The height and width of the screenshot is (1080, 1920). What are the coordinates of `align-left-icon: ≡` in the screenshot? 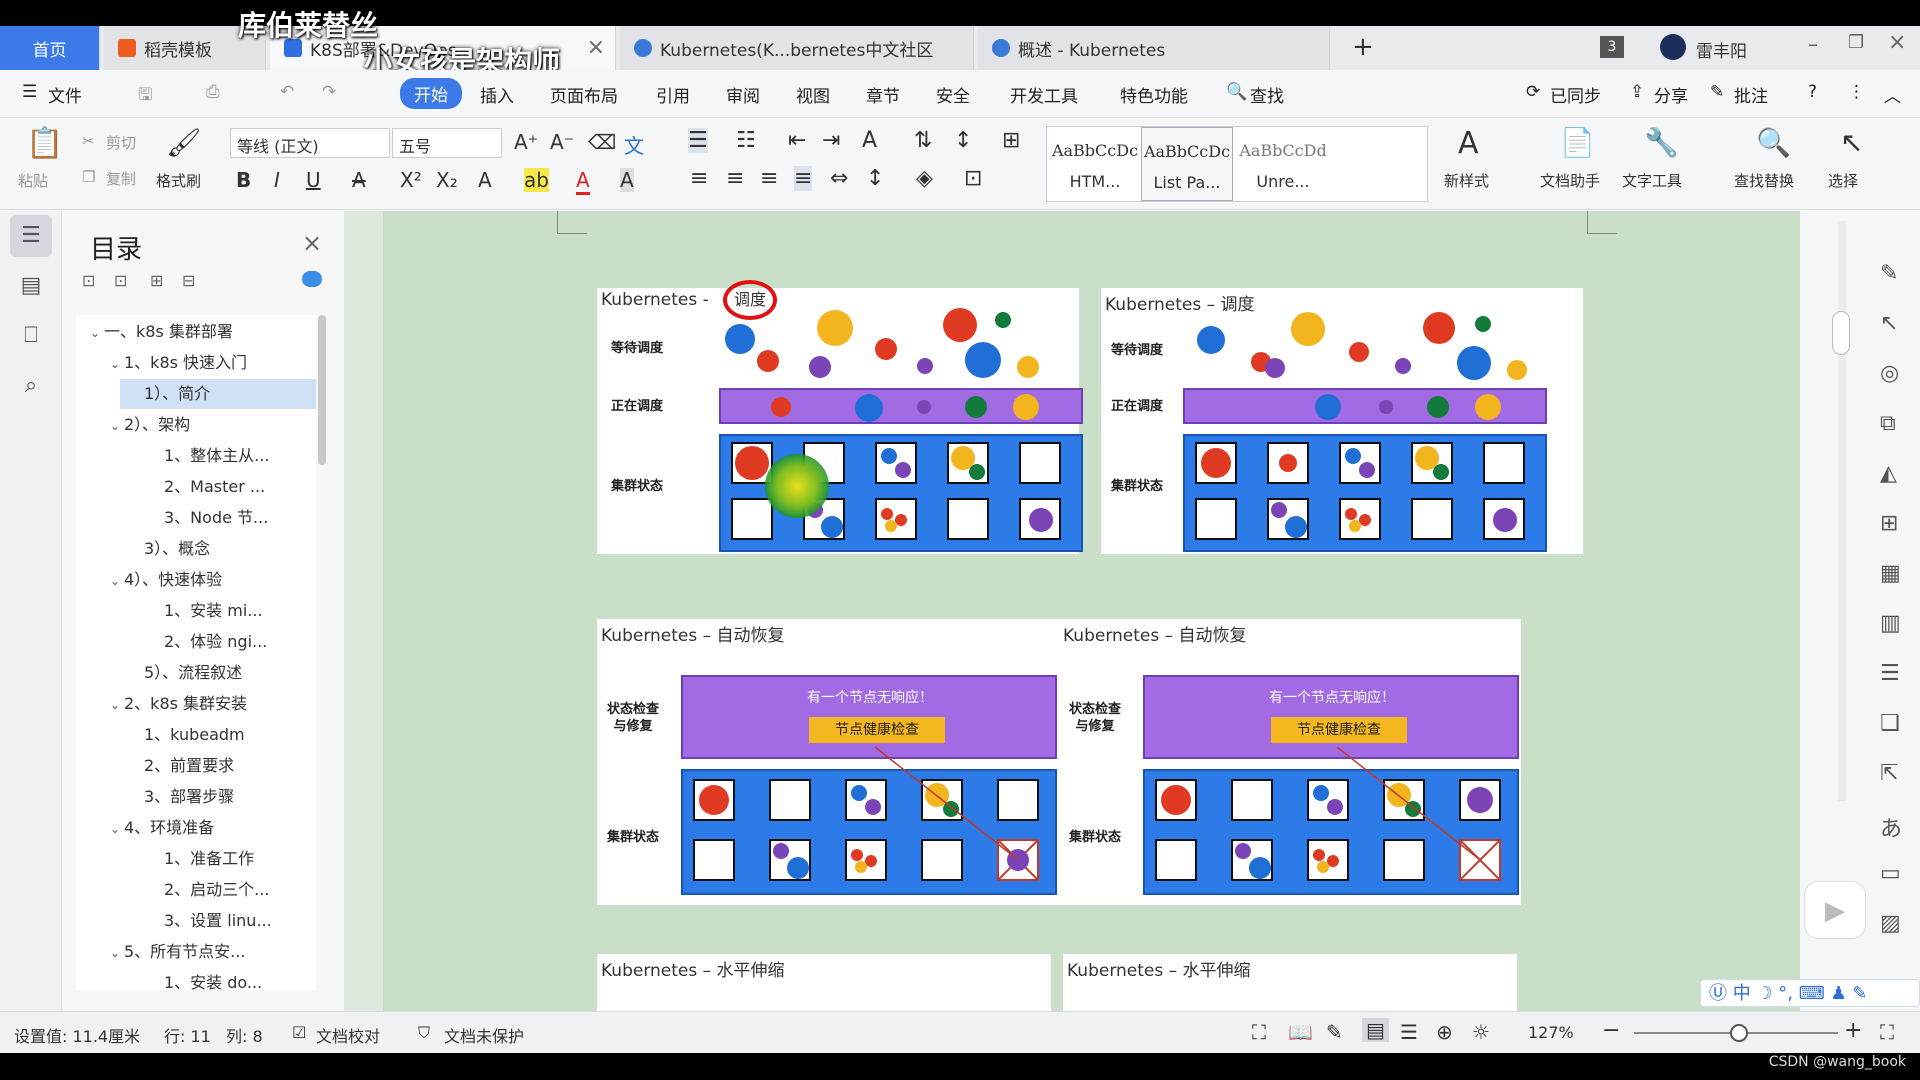 It's located at (699, 178).